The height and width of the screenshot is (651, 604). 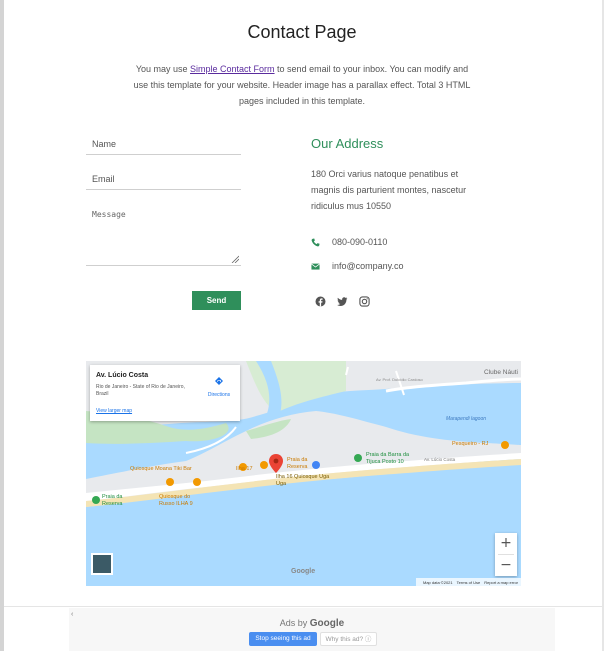 What do you see at coordinates (163, 69) in the screenshot?
I see `intro-text-before: You may use` at bounding box center [163, 69].